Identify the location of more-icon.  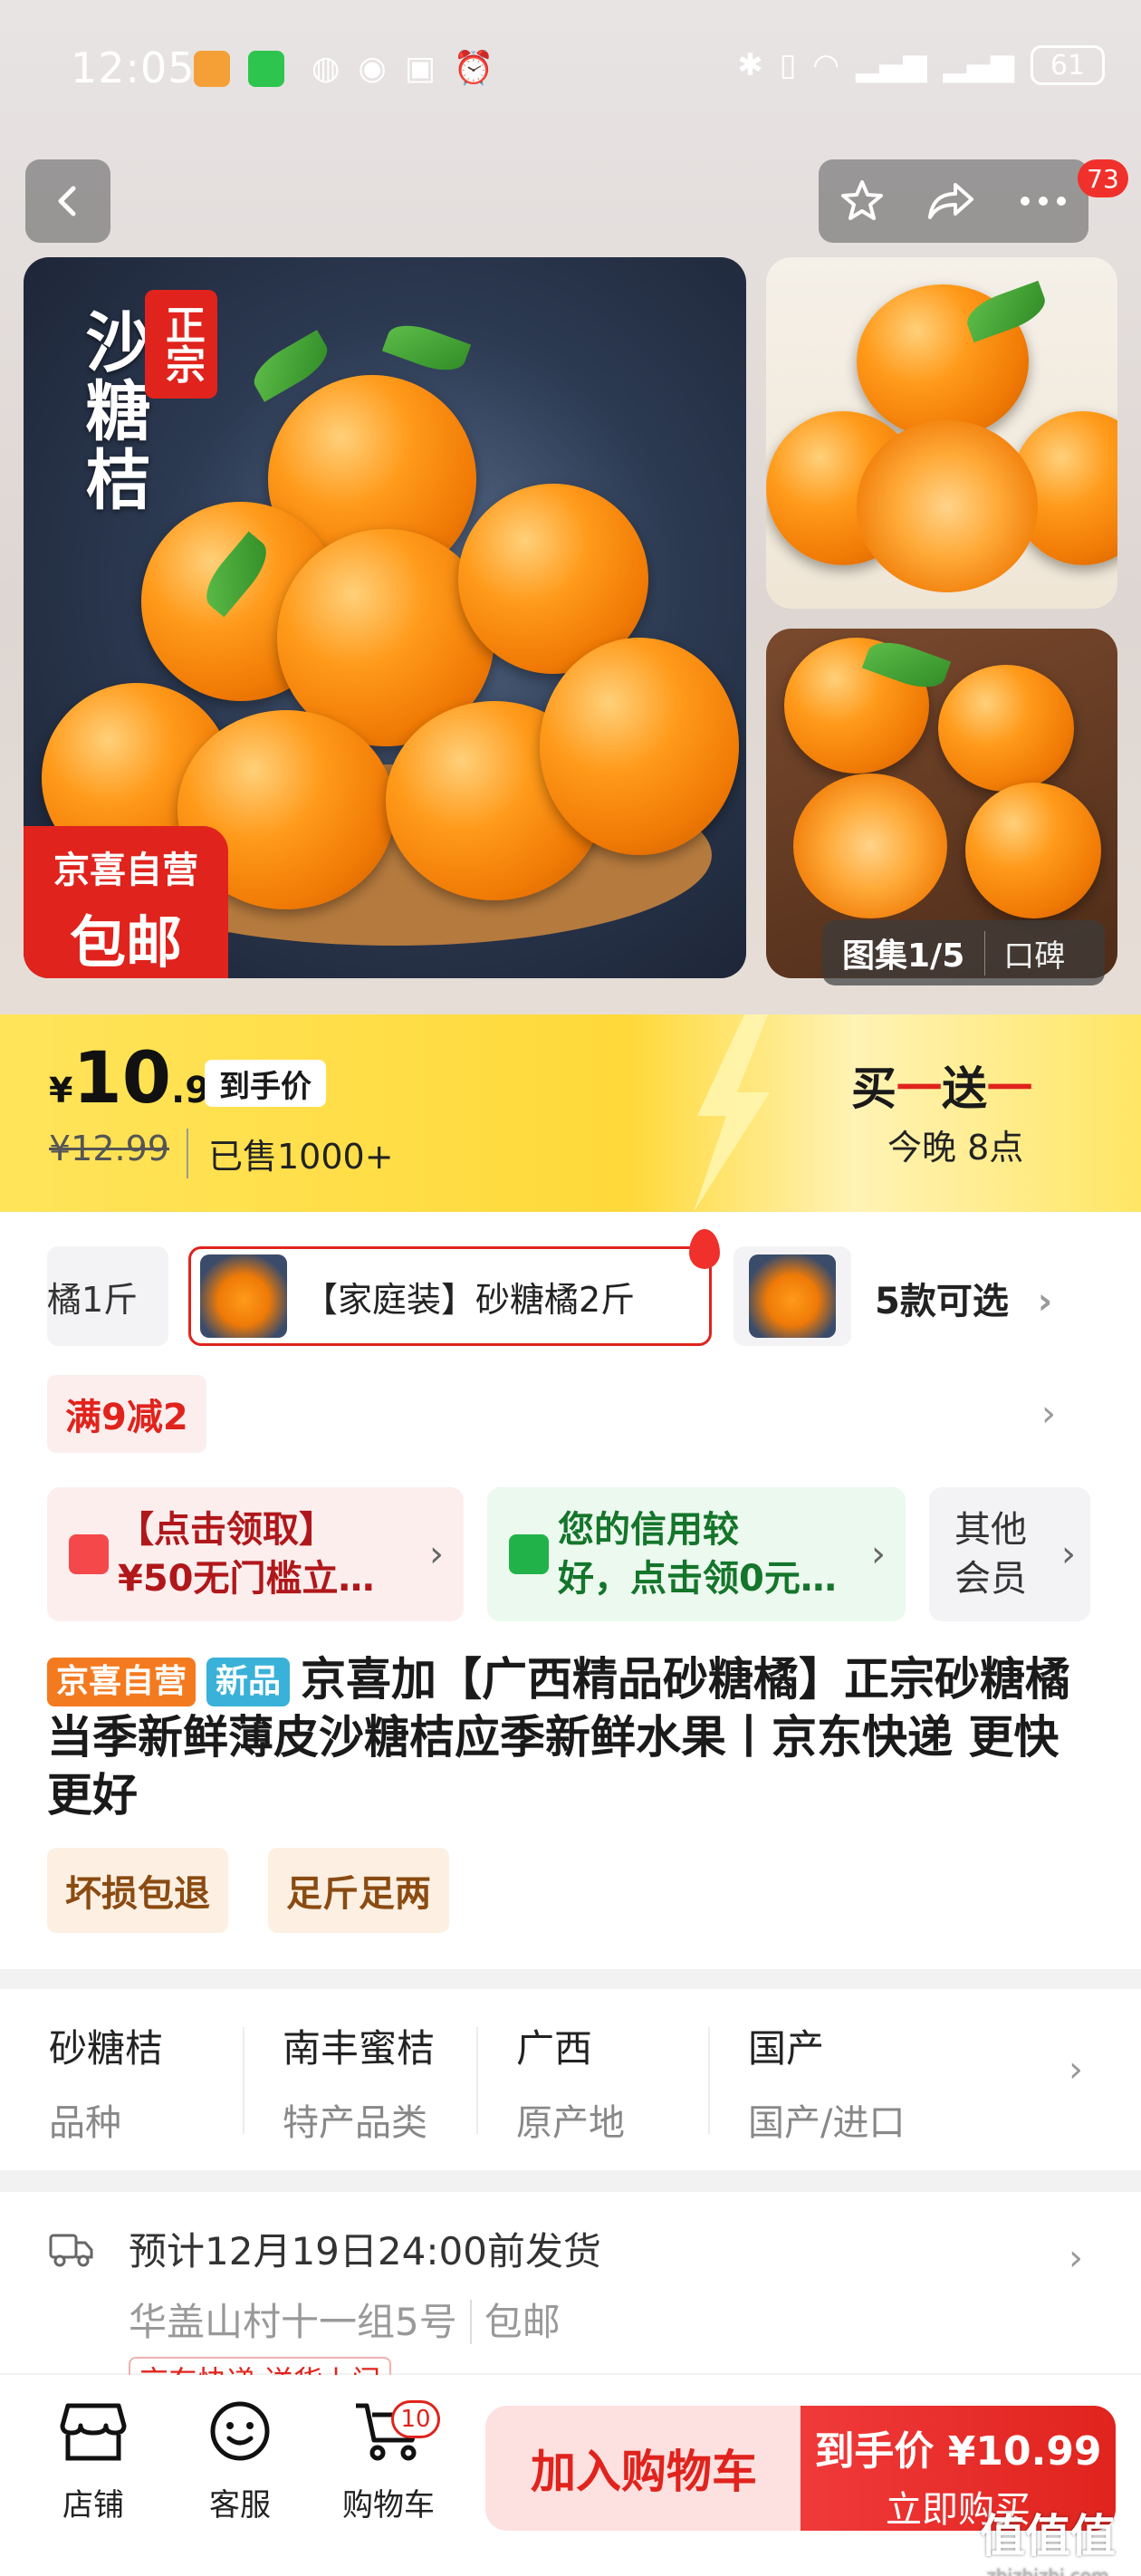
(1043, 201).